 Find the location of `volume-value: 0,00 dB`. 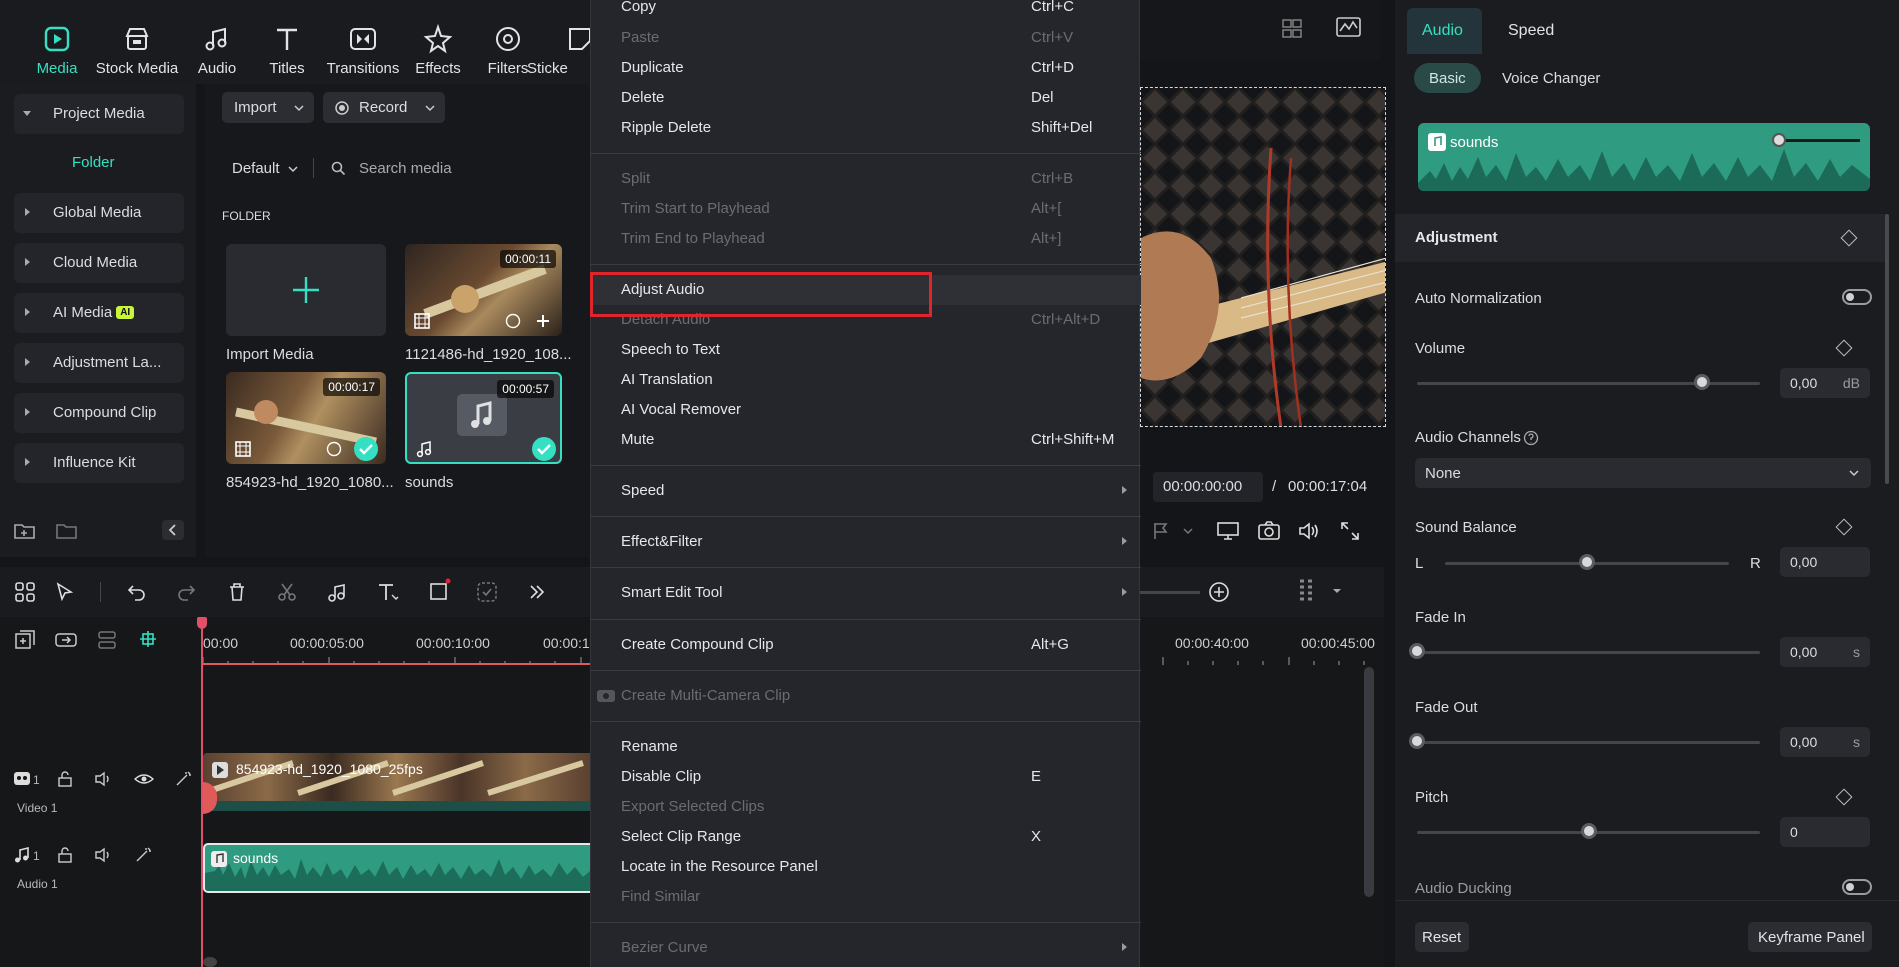

volume-value: 0,00 dB is located at coordinates (1825, 383).